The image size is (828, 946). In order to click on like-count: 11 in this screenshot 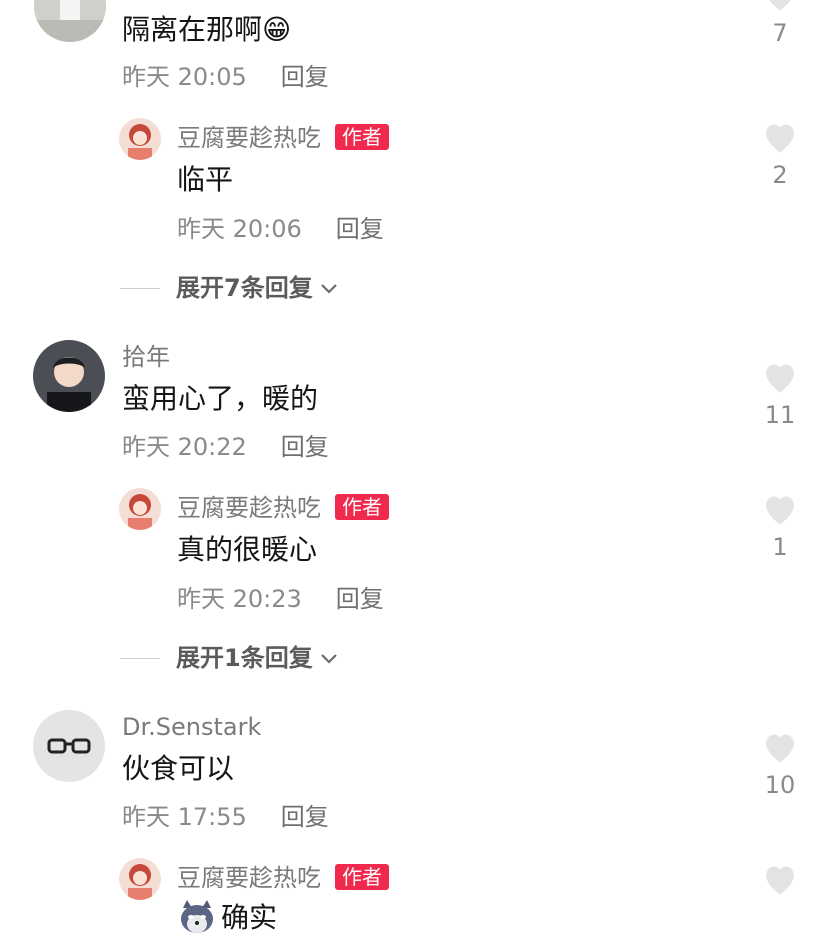, I will do `click(780, 415)`.